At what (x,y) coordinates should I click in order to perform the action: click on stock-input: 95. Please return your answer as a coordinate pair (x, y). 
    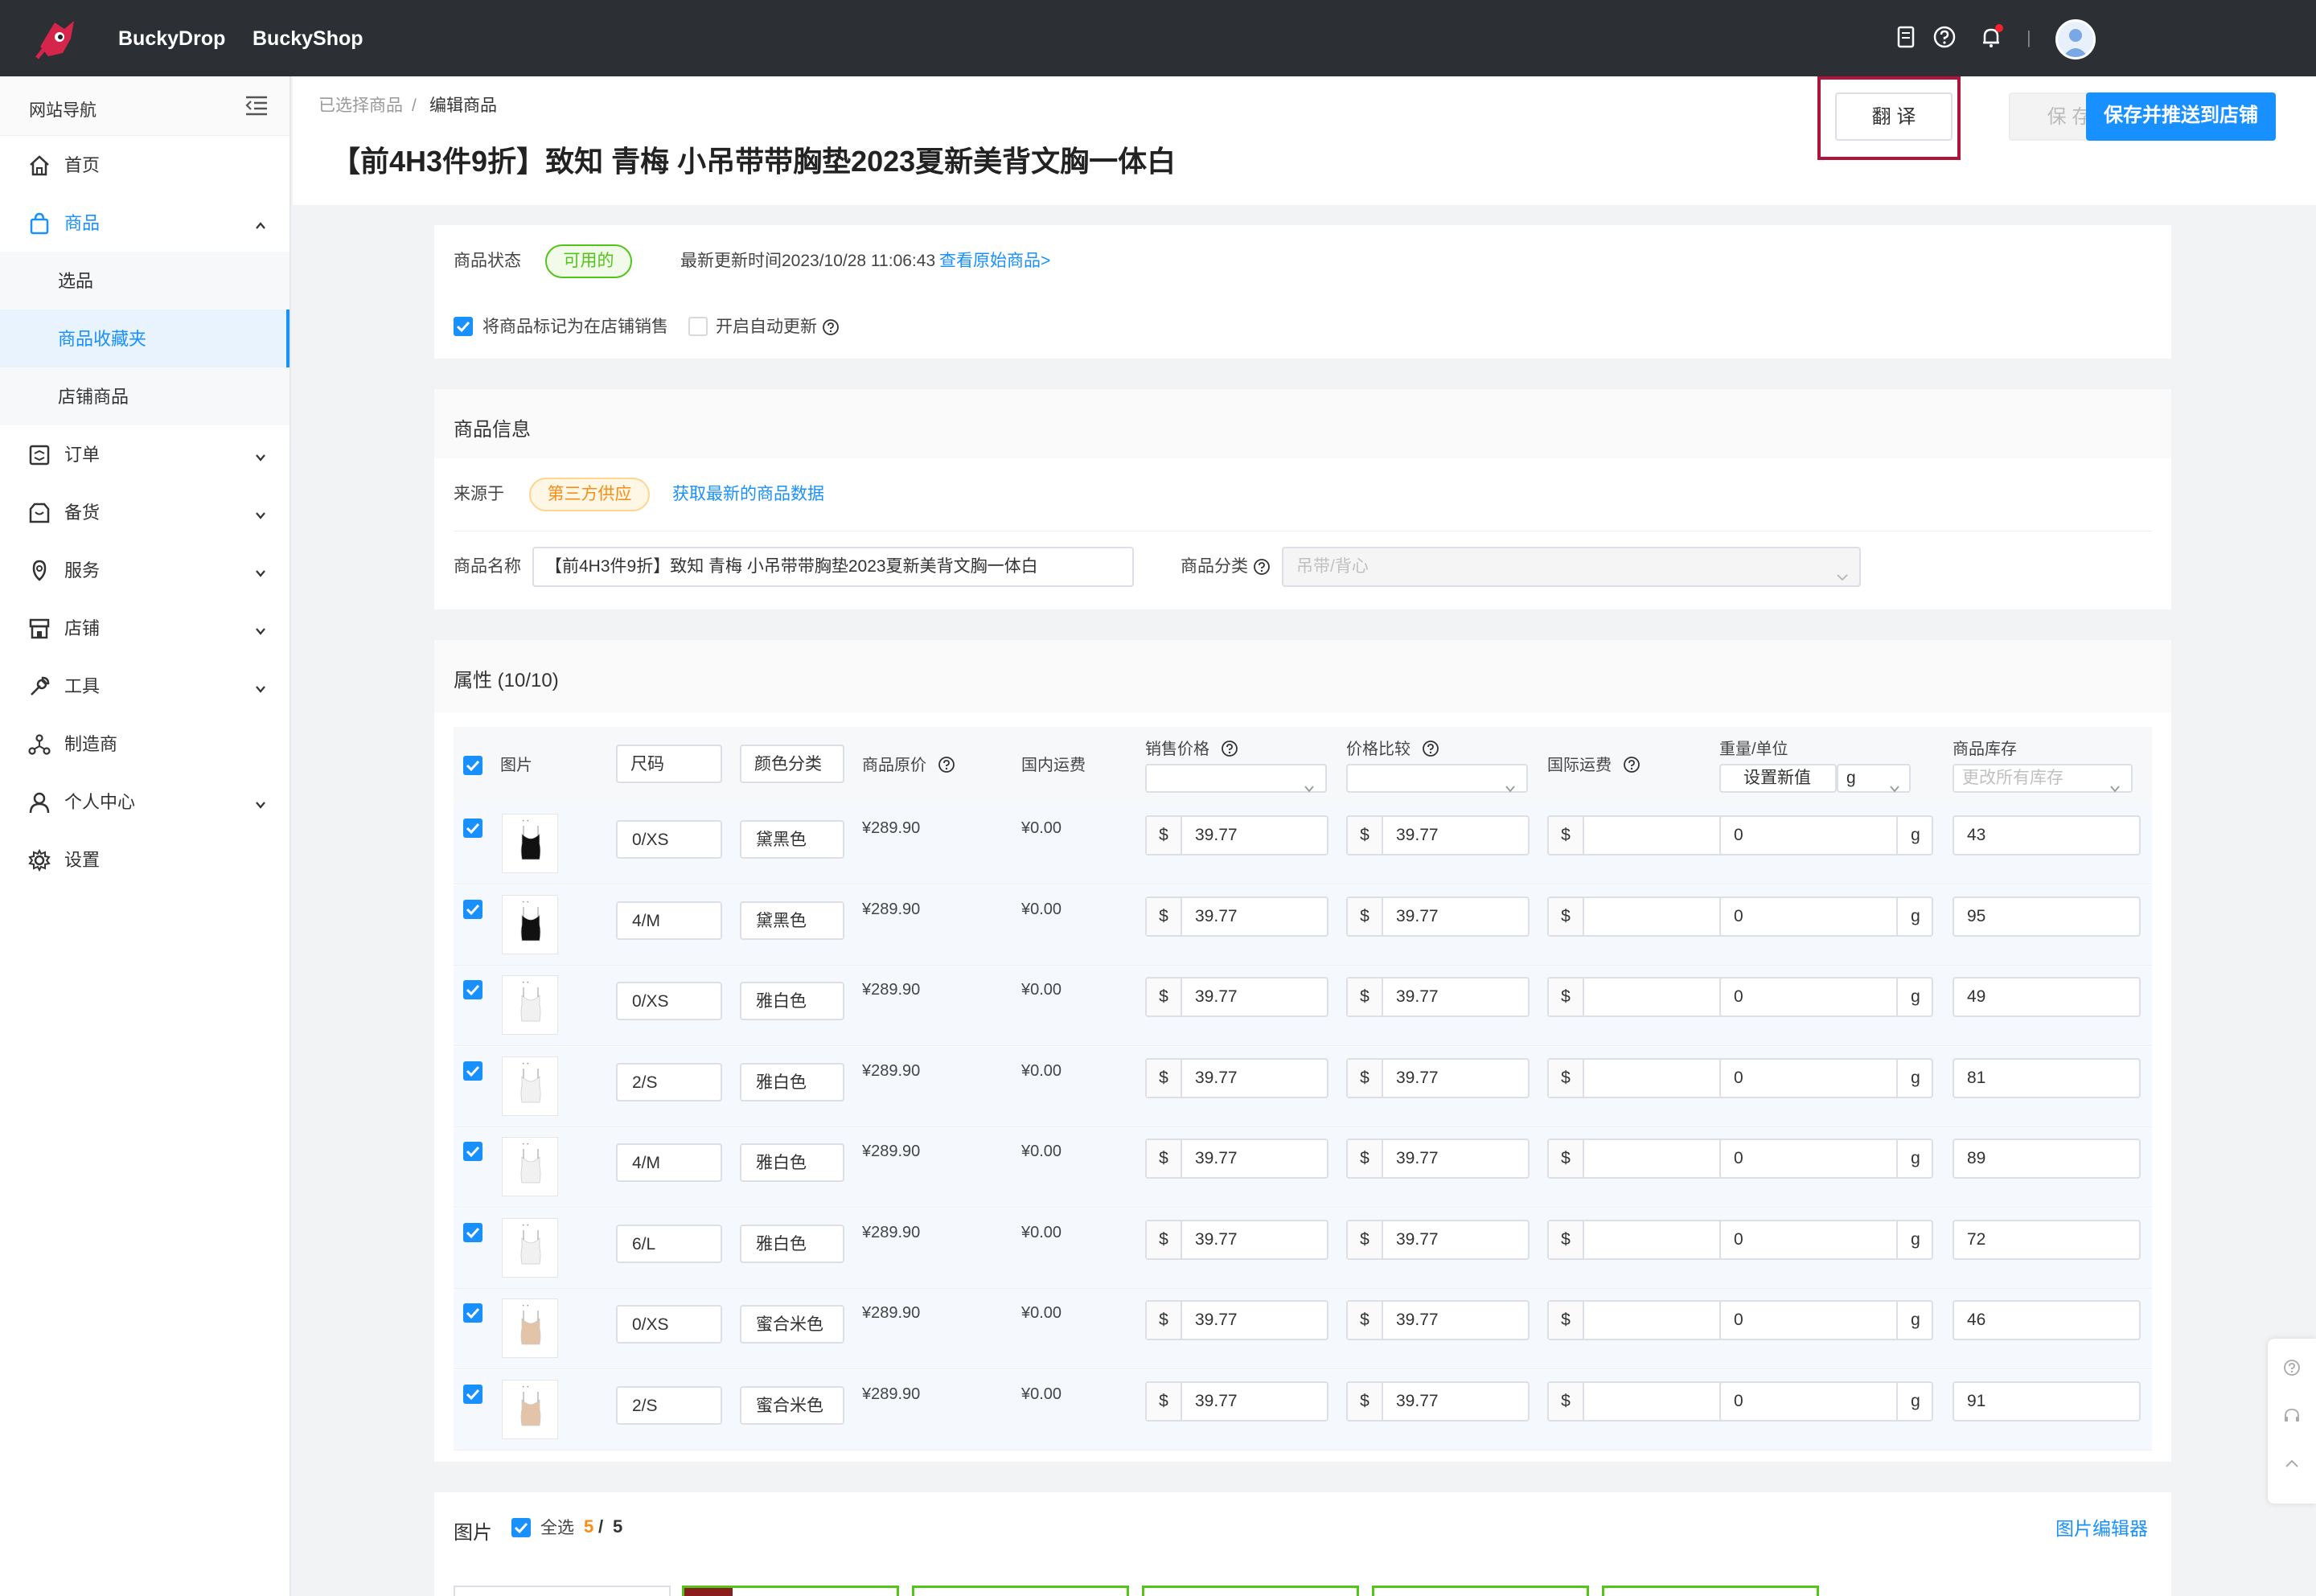
    Looking at the image, I should click on (2047, 916).